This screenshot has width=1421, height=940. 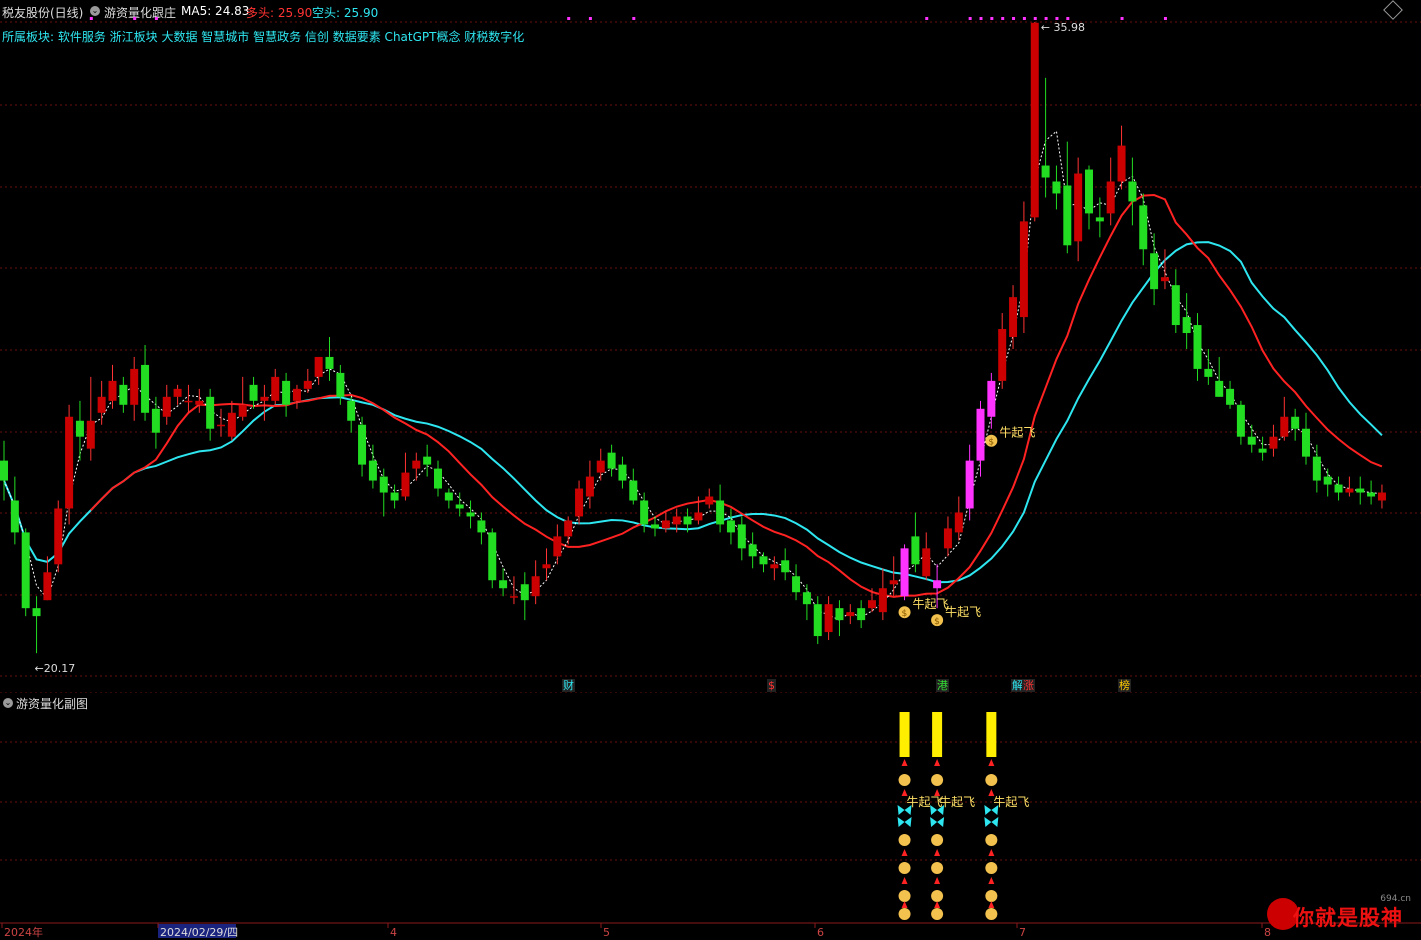 I want to click on signal-label: 牛起飞, so click(x=931, y=603).